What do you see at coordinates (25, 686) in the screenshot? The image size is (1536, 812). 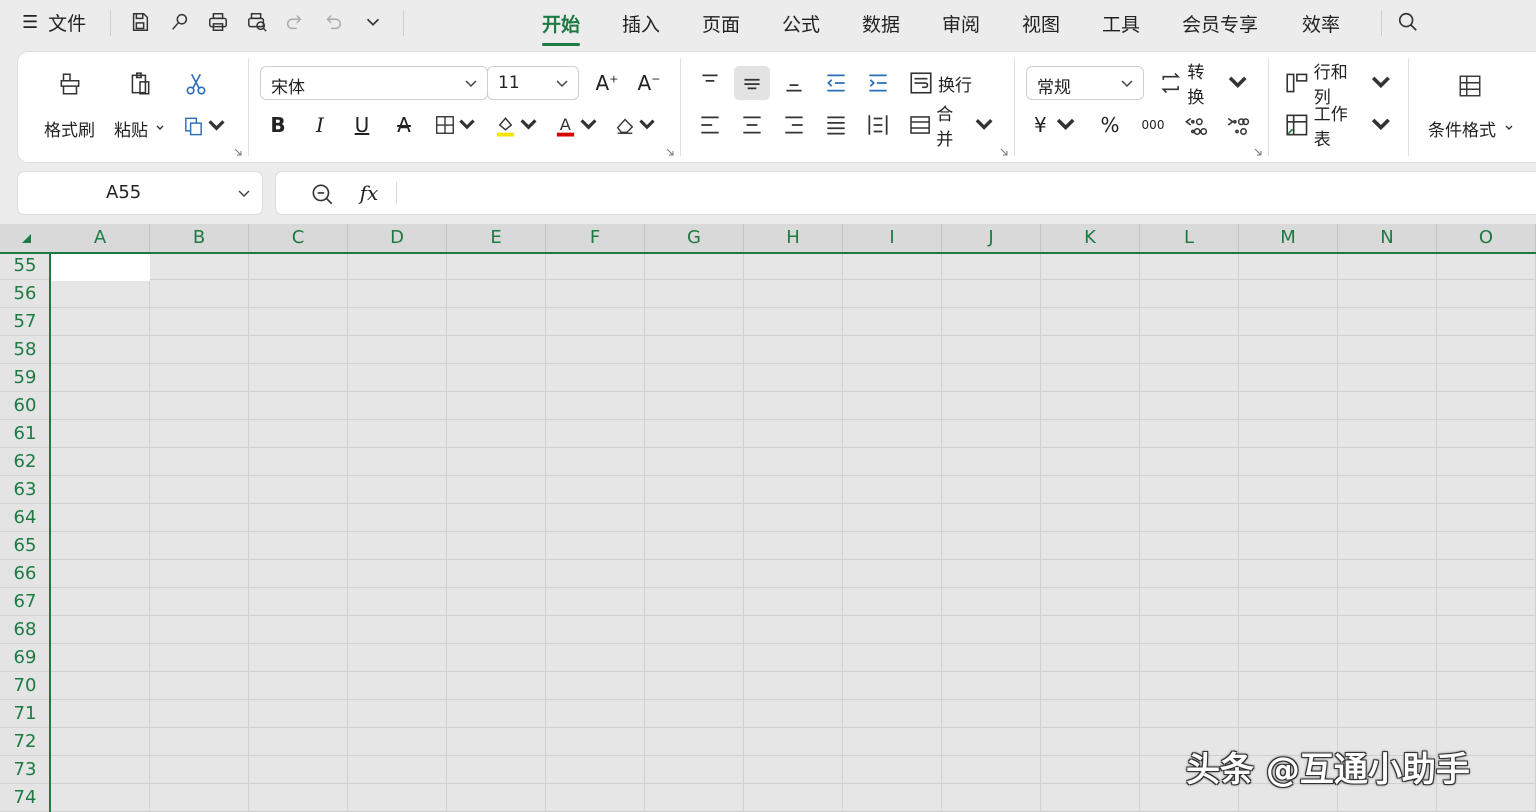 I see `row-header-70: 70` at bounding box center [25, 686].